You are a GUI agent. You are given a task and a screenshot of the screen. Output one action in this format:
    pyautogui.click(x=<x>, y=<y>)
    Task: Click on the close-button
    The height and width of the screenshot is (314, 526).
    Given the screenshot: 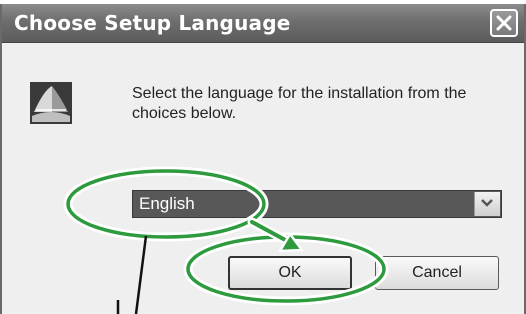 What is the action you would take?
    pyautogui.click(x=504, y=23)
    